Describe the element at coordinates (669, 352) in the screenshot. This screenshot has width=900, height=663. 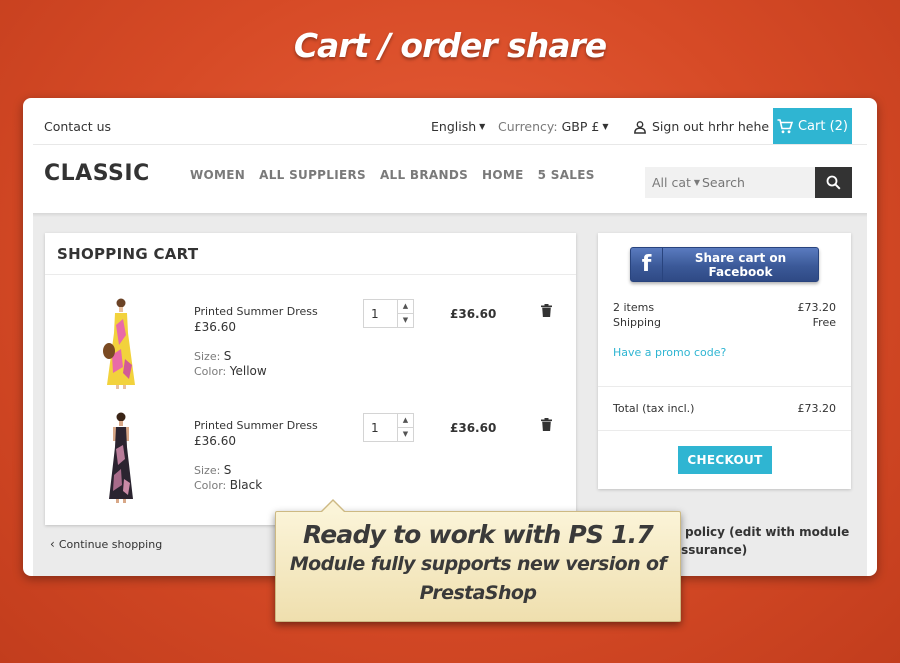
I see `promo-code-link: Have a promo code?` at that location.